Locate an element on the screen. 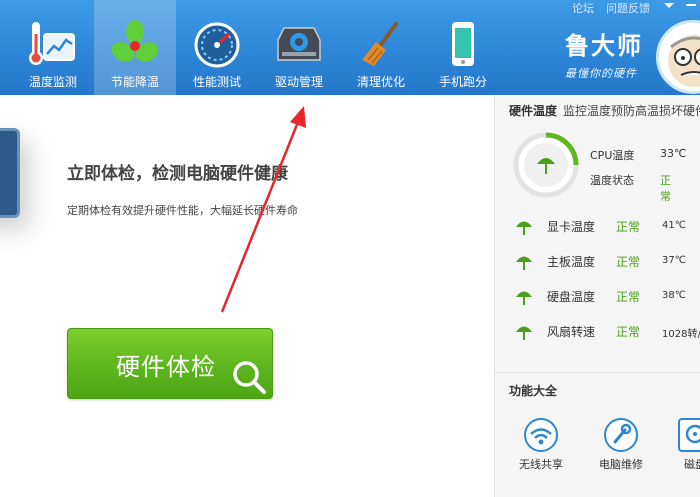 The image size is (700, 497). speedometer-icon is located at coordinates (217, 45).